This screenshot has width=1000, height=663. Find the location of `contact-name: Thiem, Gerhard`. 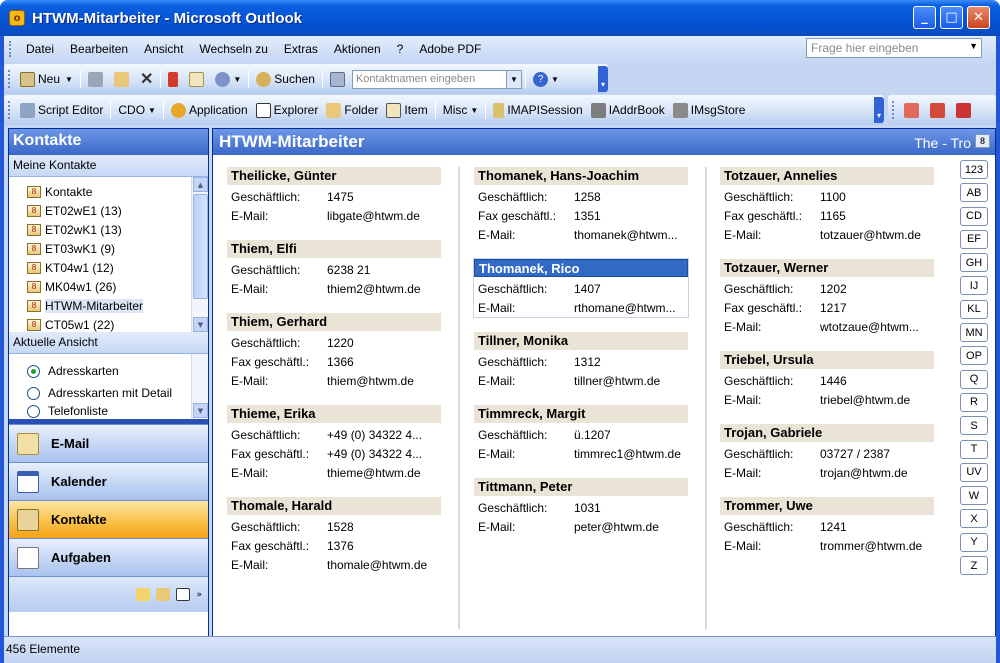

contact-name: Thiem, Gerhard is located at coordinates (334, 322).